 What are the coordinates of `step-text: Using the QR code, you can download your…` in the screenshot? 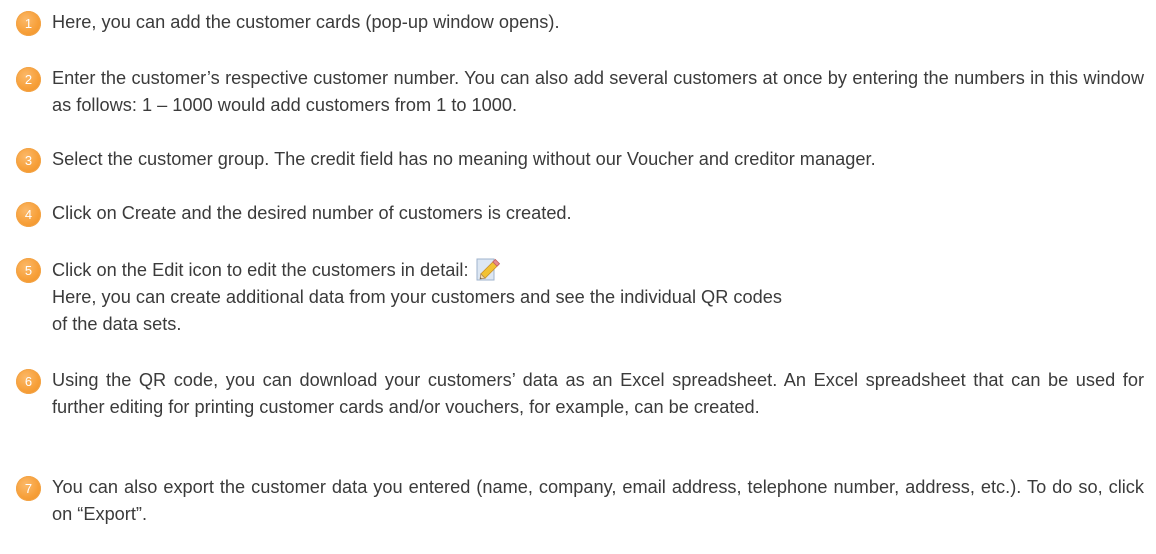 It's located at (598, 394).